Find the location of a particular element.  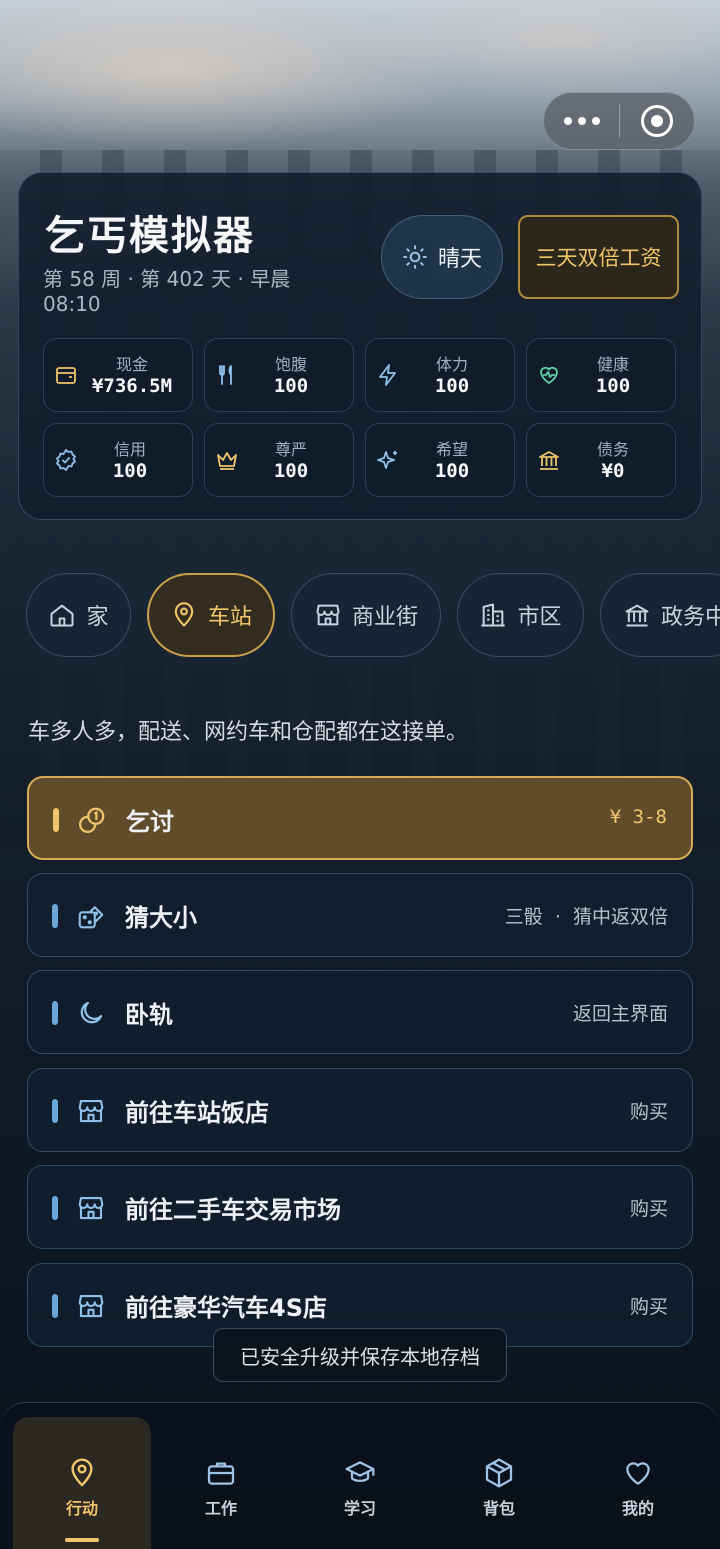

nav-label: 工作 is located at coordinates (220, 1508).